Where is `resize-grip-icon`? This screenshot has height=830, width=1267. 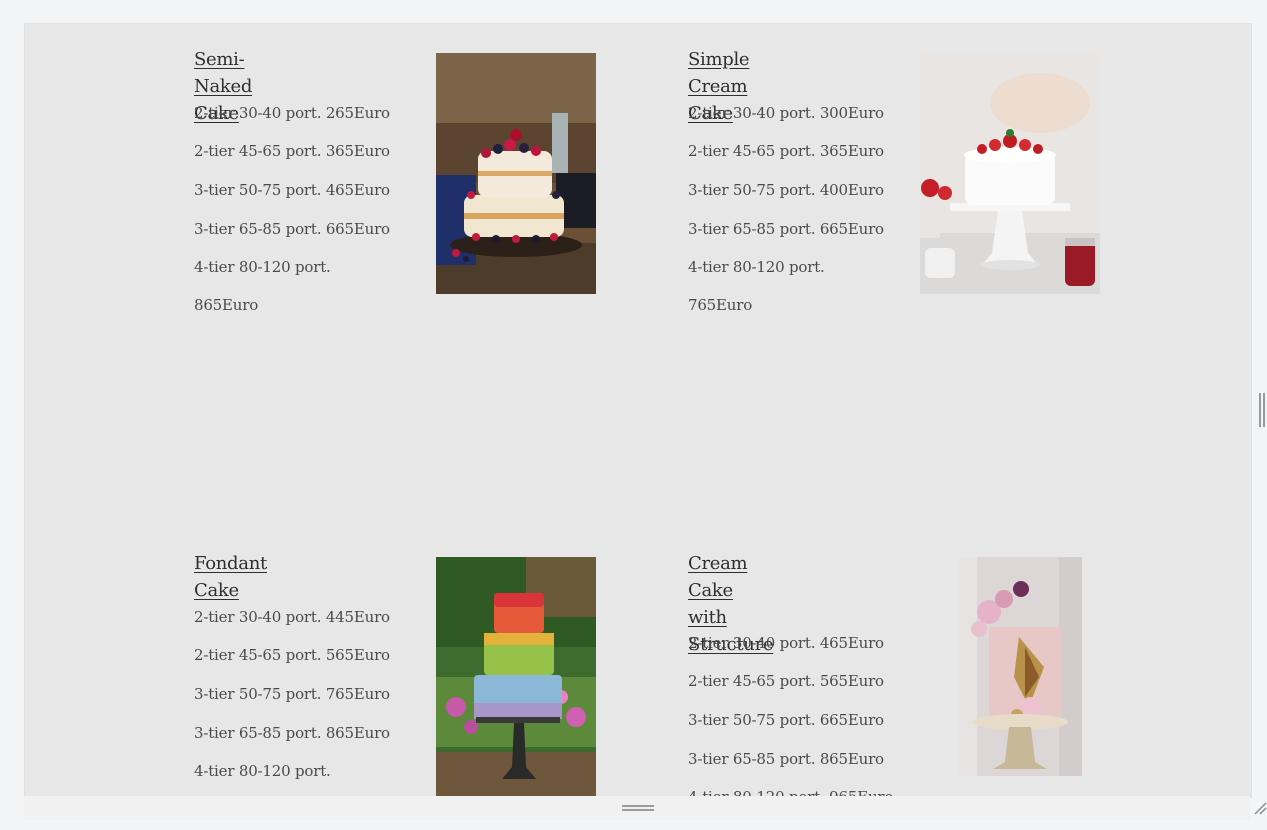 resize-grip-icon is located at coordinates (1260, 808).